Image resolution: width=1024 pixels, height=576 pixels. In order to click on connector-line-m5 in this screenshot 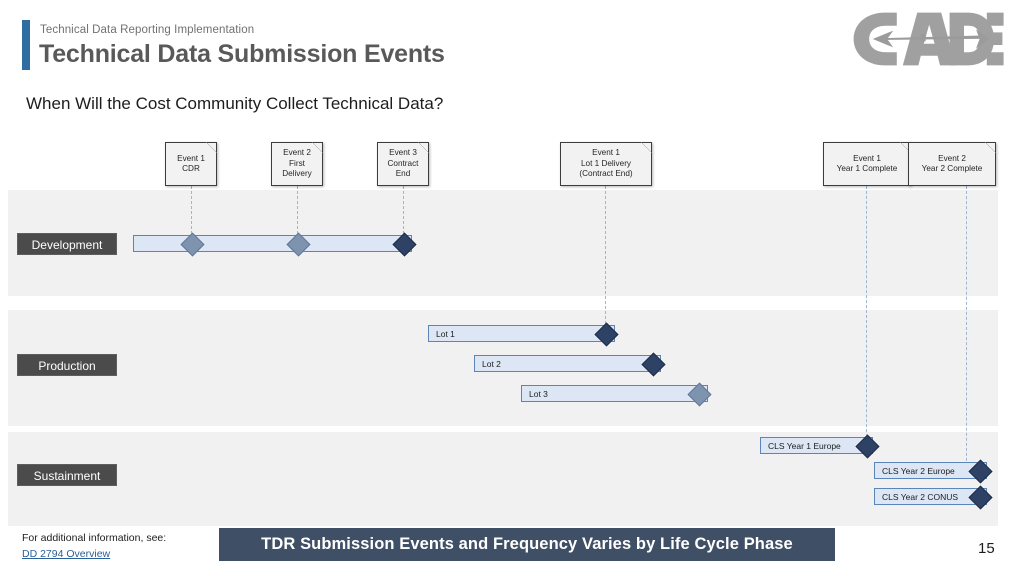, I will do `click(866, 316)`.